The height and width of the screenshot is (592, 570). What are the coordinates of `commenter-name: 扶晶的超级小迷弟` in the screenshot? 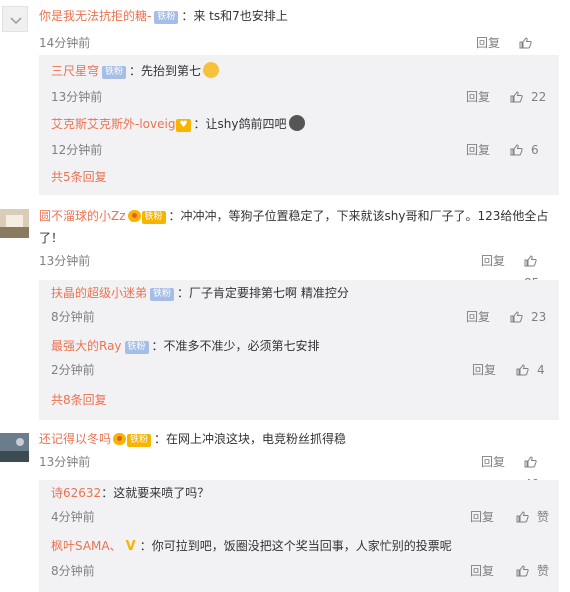 It's located at (99, 293).